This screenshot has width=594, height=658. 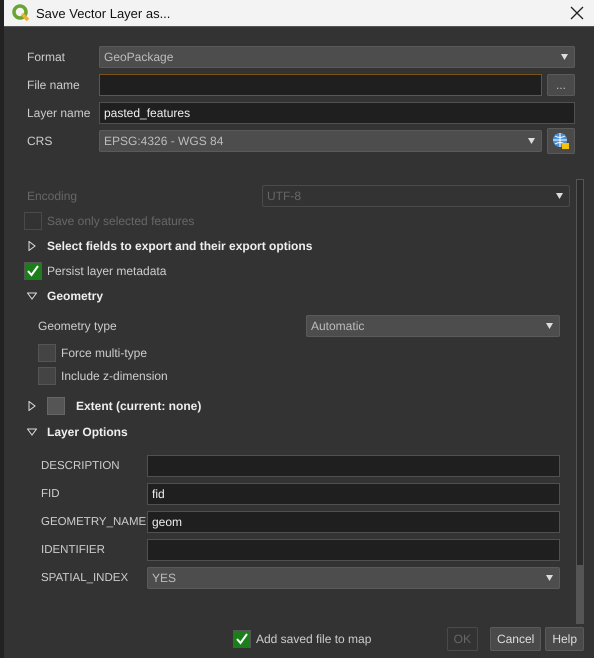 I want to click on option-label: DESCRIPTION, so click(x=81, y=466).